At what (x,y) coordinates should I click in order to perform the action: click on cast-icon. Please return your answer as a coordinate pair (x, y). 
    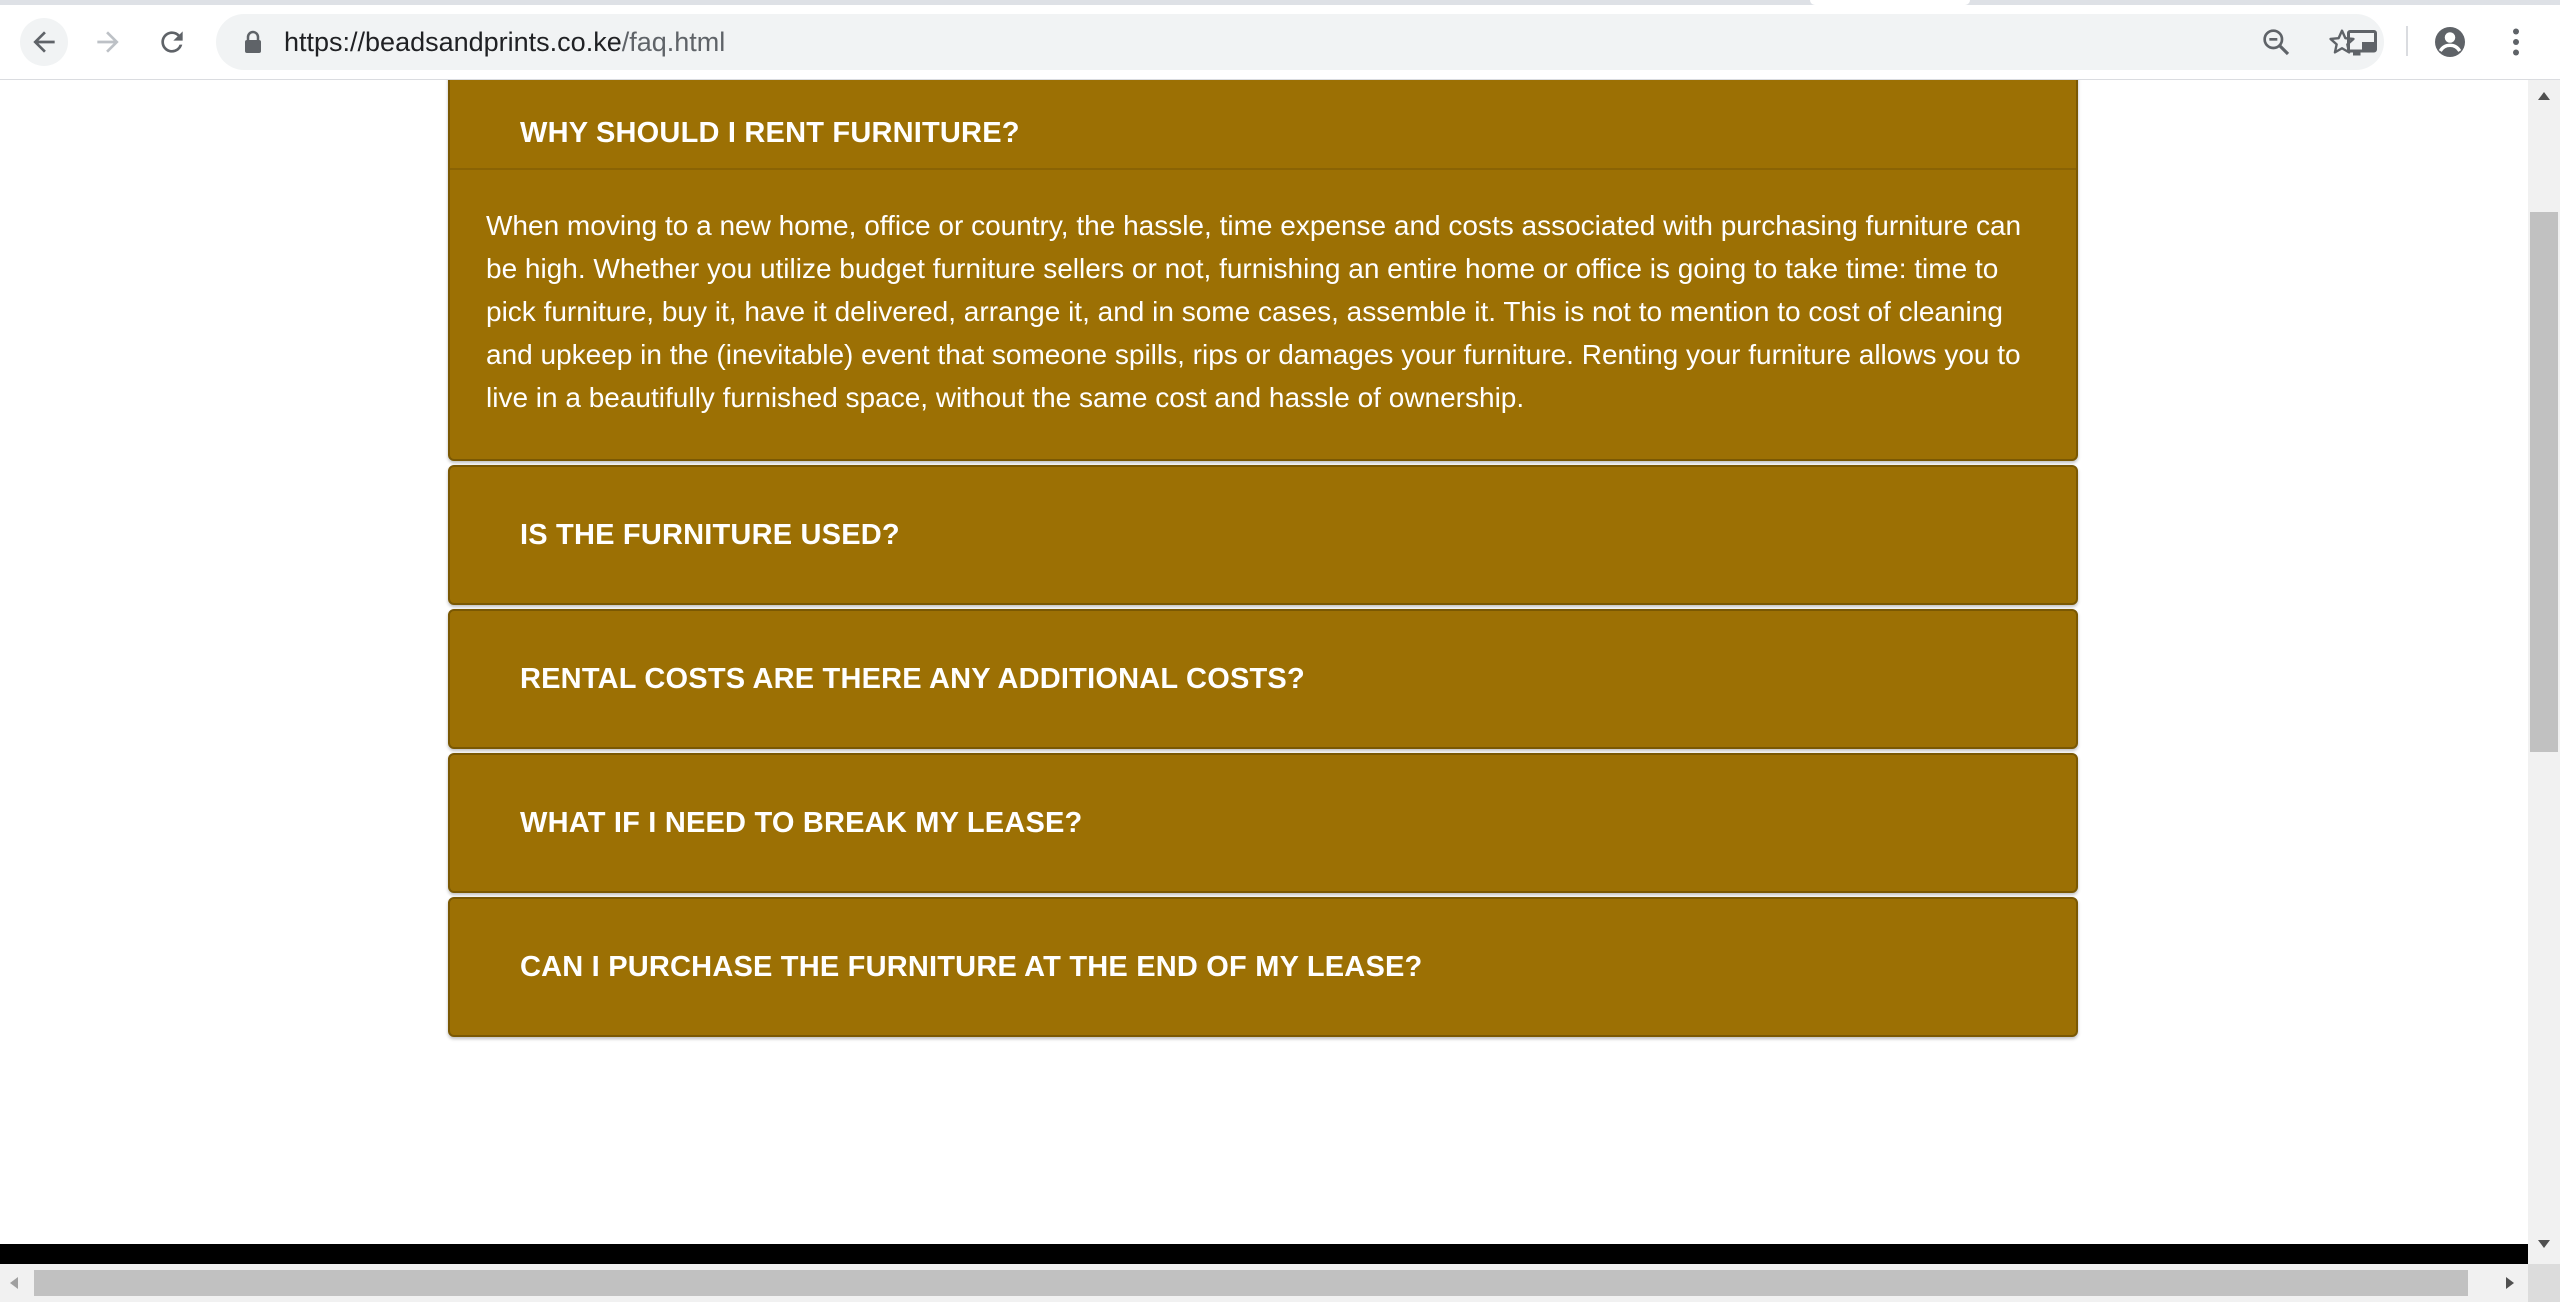
    Looking at the image, I should click on (2362, 42).